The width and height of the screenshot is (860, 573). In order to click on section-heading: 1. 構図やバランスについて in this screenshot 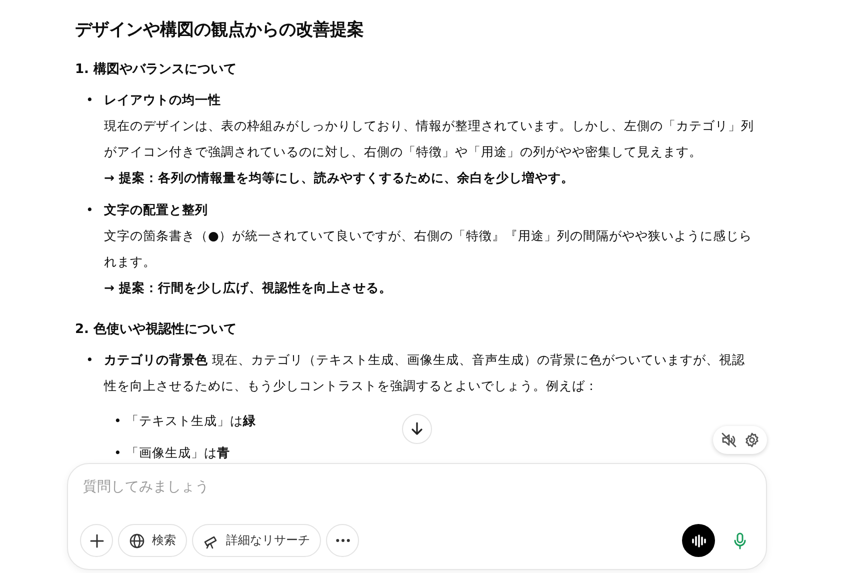, I will do `click(156, 70)`.